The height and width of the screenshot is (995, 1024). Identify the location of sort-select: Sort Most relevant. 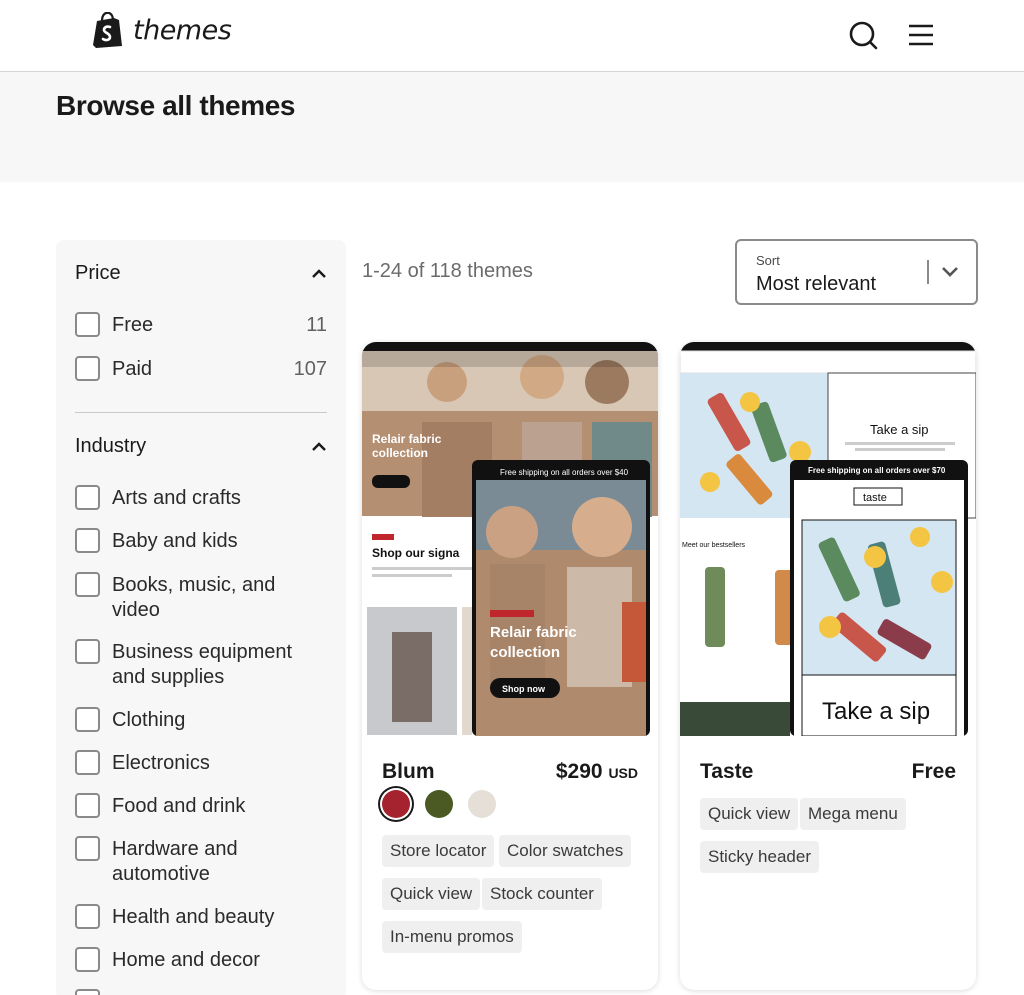
(856, 272).